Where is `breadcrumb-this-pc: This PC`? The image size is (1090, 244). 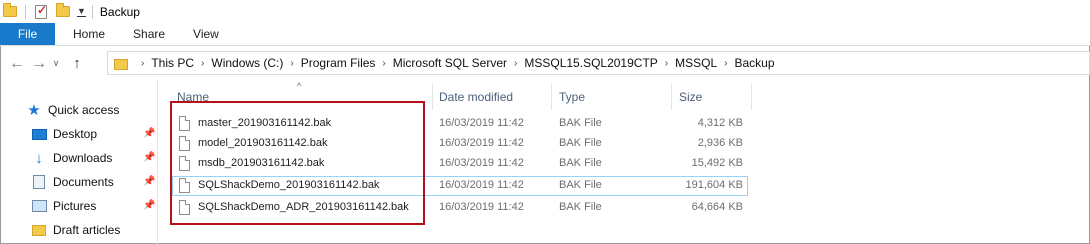 breadcrumb-this-pc: This PC is located at coordinates (172, 63).